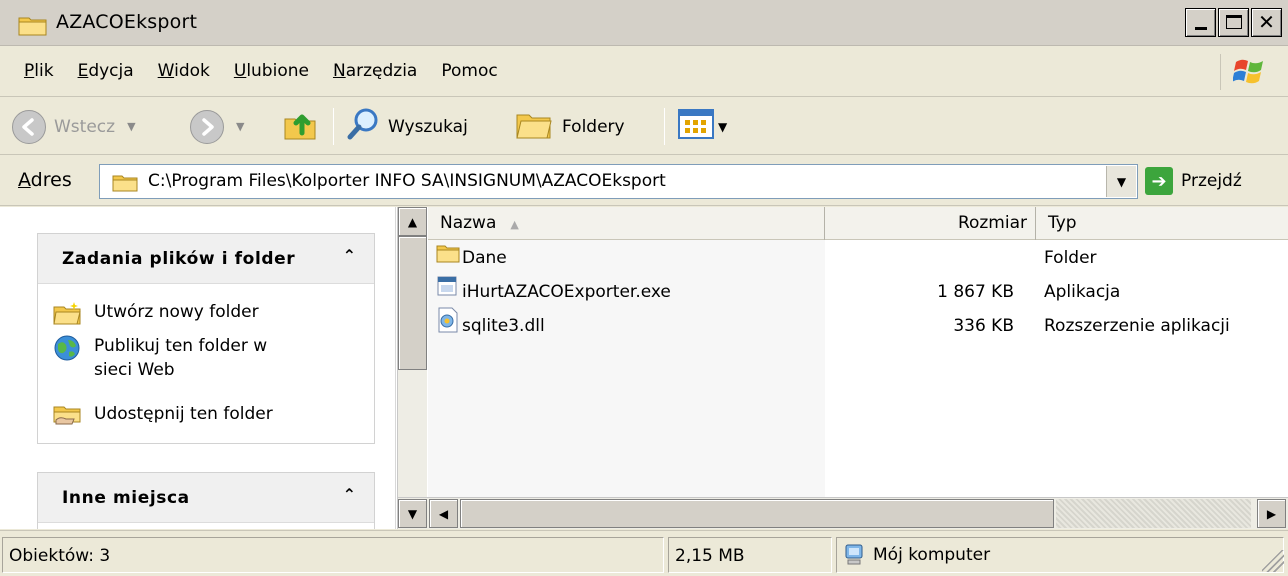 The image size is (1288, 576). What do you see at coordinates (85, 126) in the screenshot?
I see `back-label: Wstecz` at bounding box center [85, 126].